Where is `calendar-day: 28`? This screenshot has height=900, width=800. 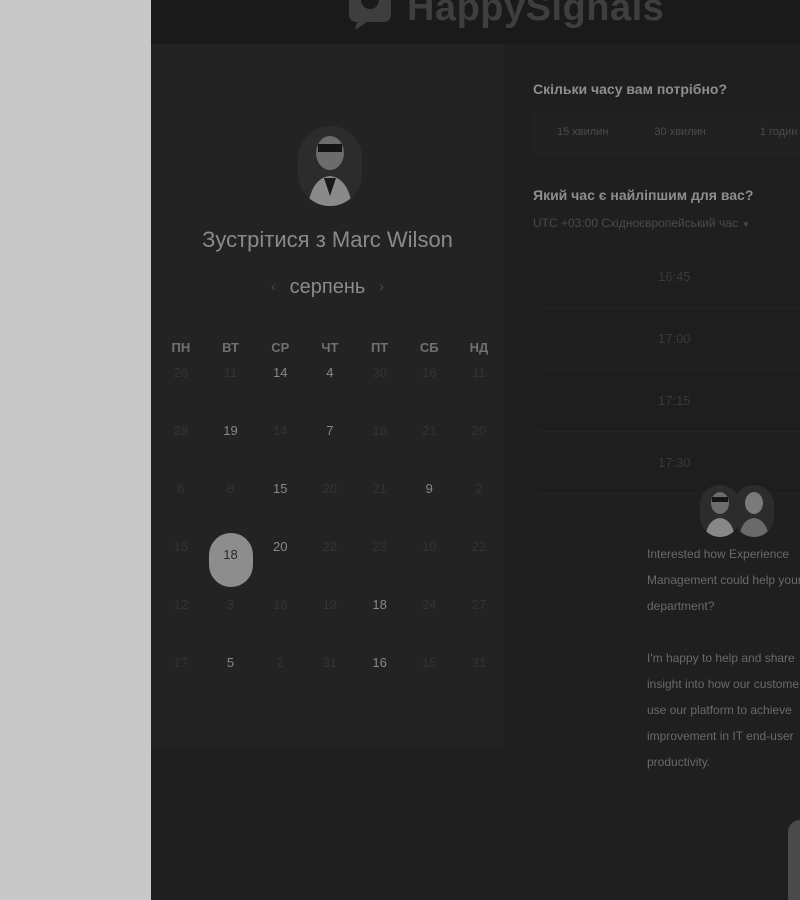
calendar-day: 28 is located at coordinates (181, 445).